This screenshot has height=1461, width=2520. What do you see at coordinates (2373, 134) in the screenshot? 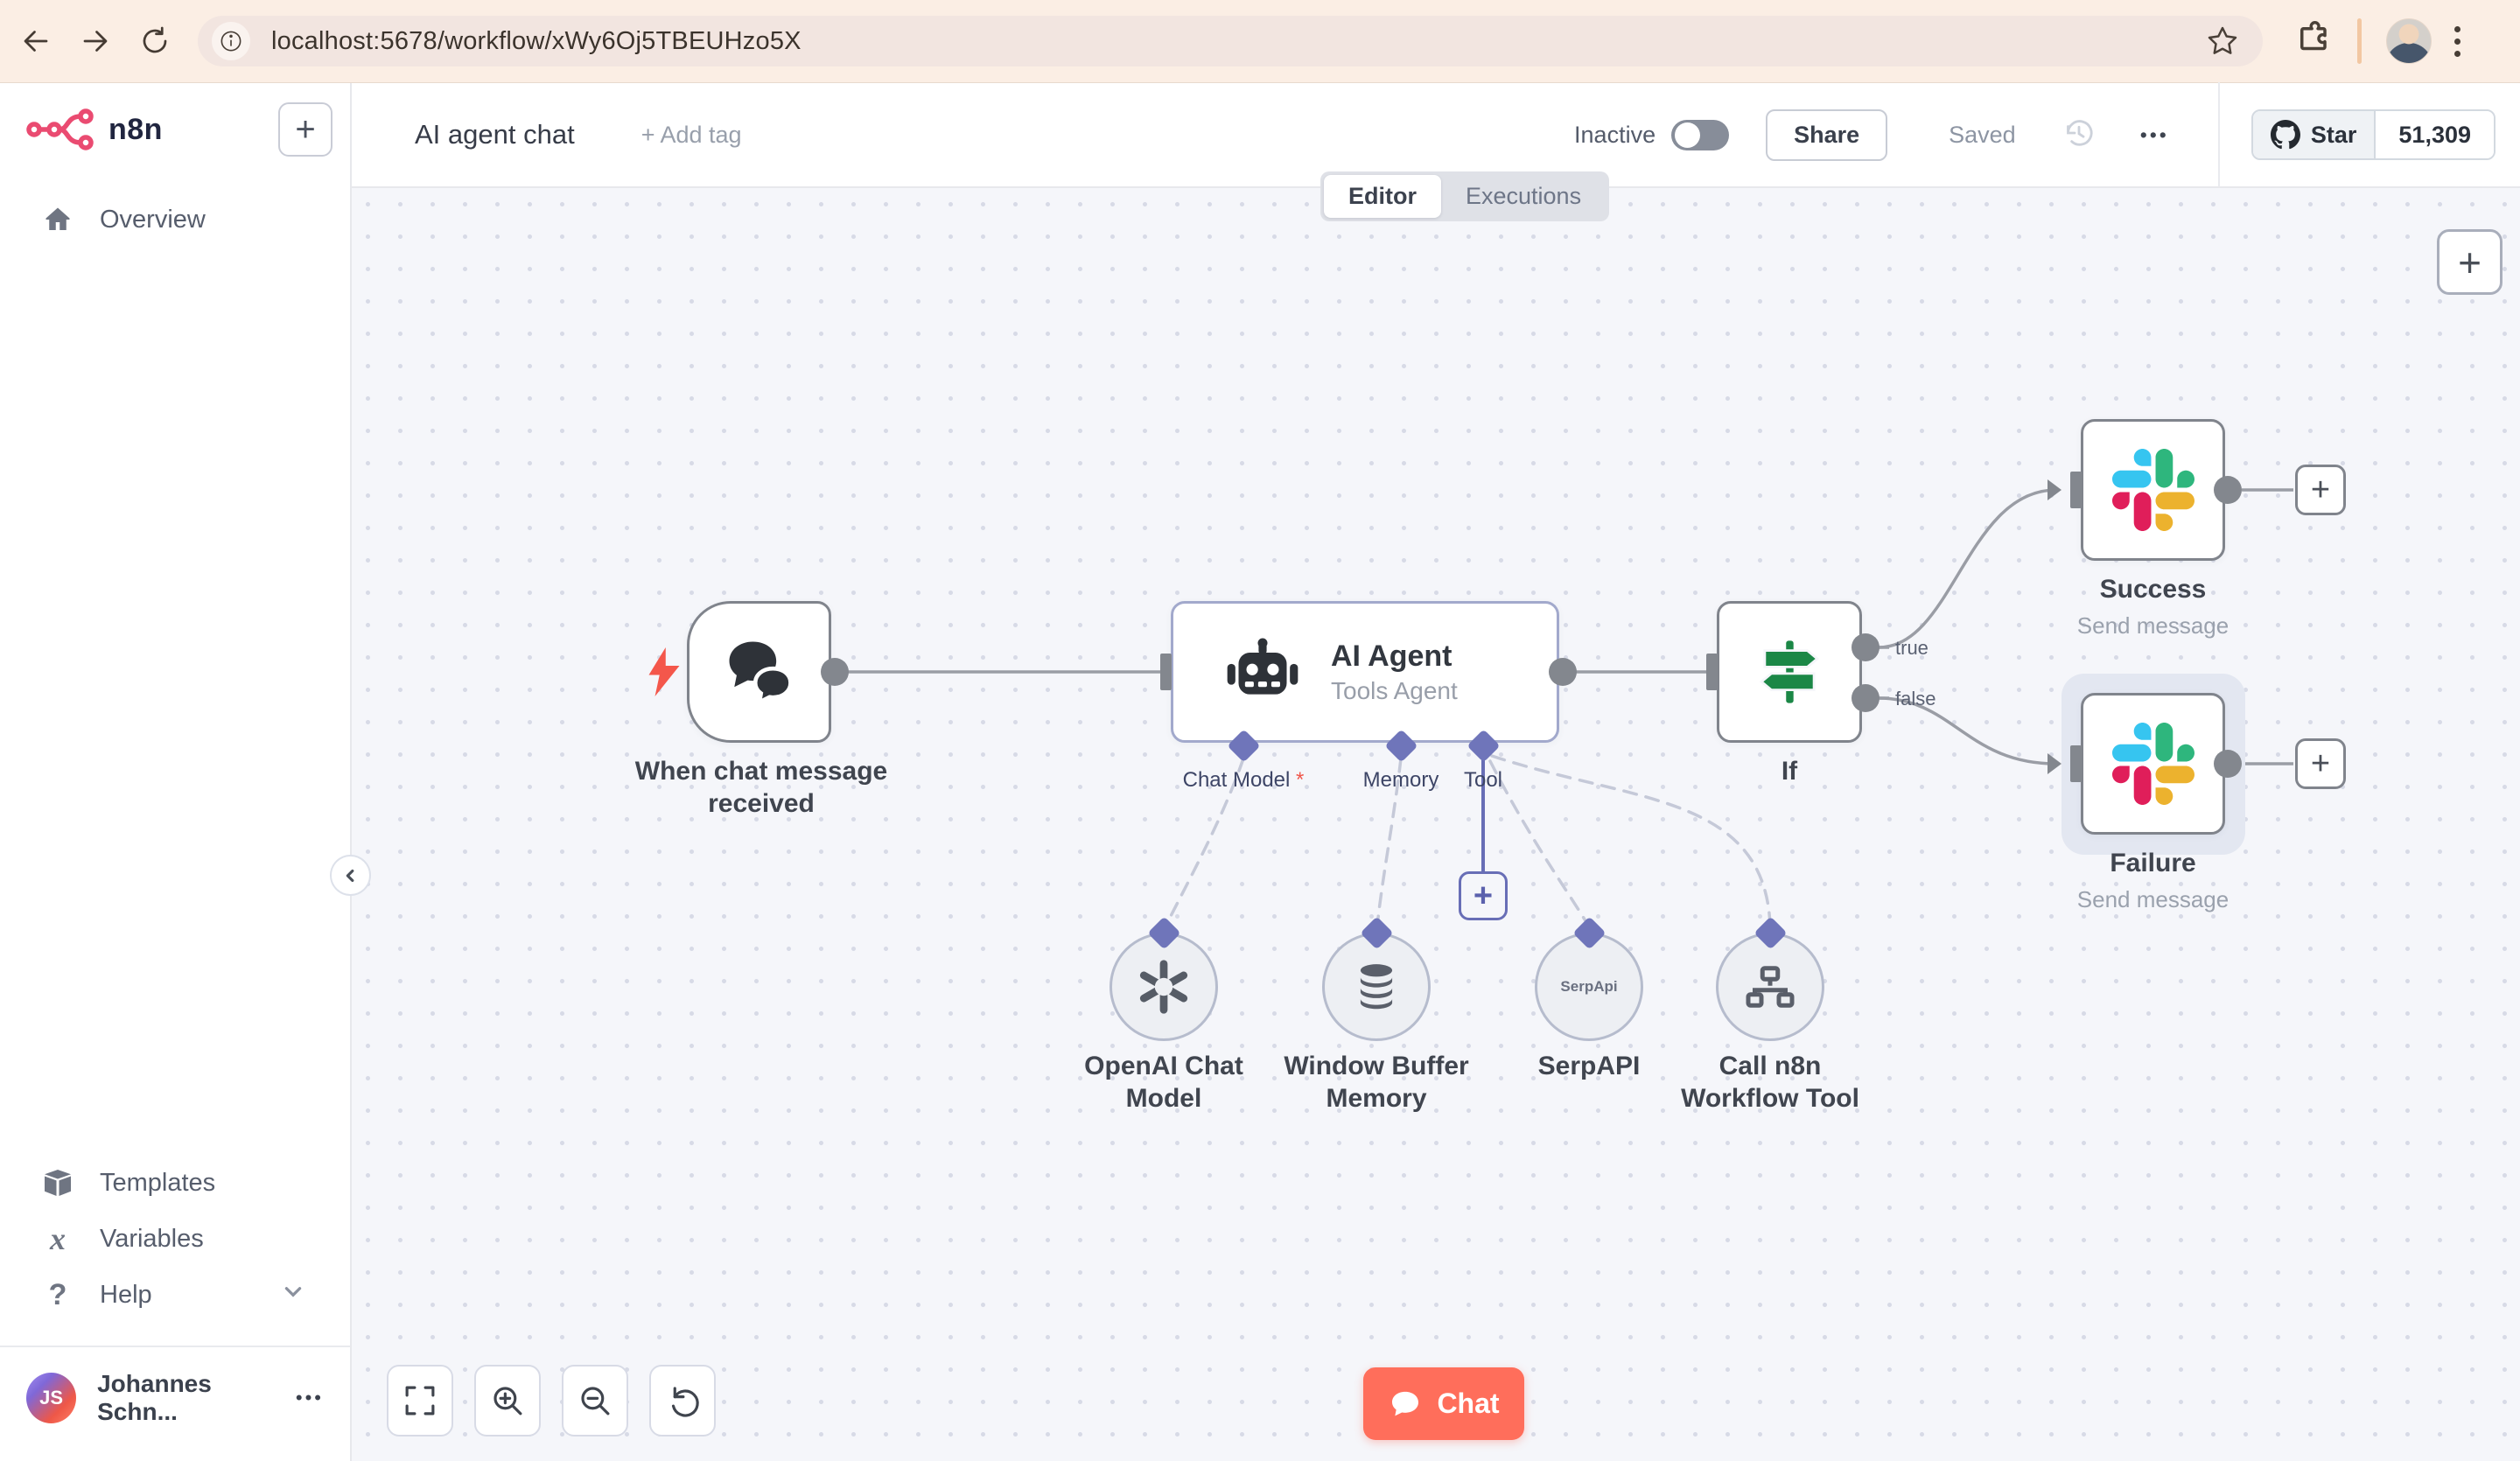
I see `github-star-widget: Star 51,309` at bounding box center [2373, 134].